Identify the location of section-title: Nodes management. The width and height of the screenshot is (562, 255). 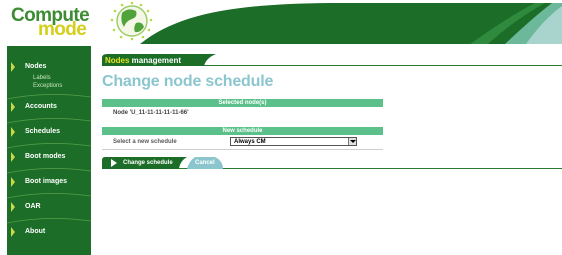
(143, 60).